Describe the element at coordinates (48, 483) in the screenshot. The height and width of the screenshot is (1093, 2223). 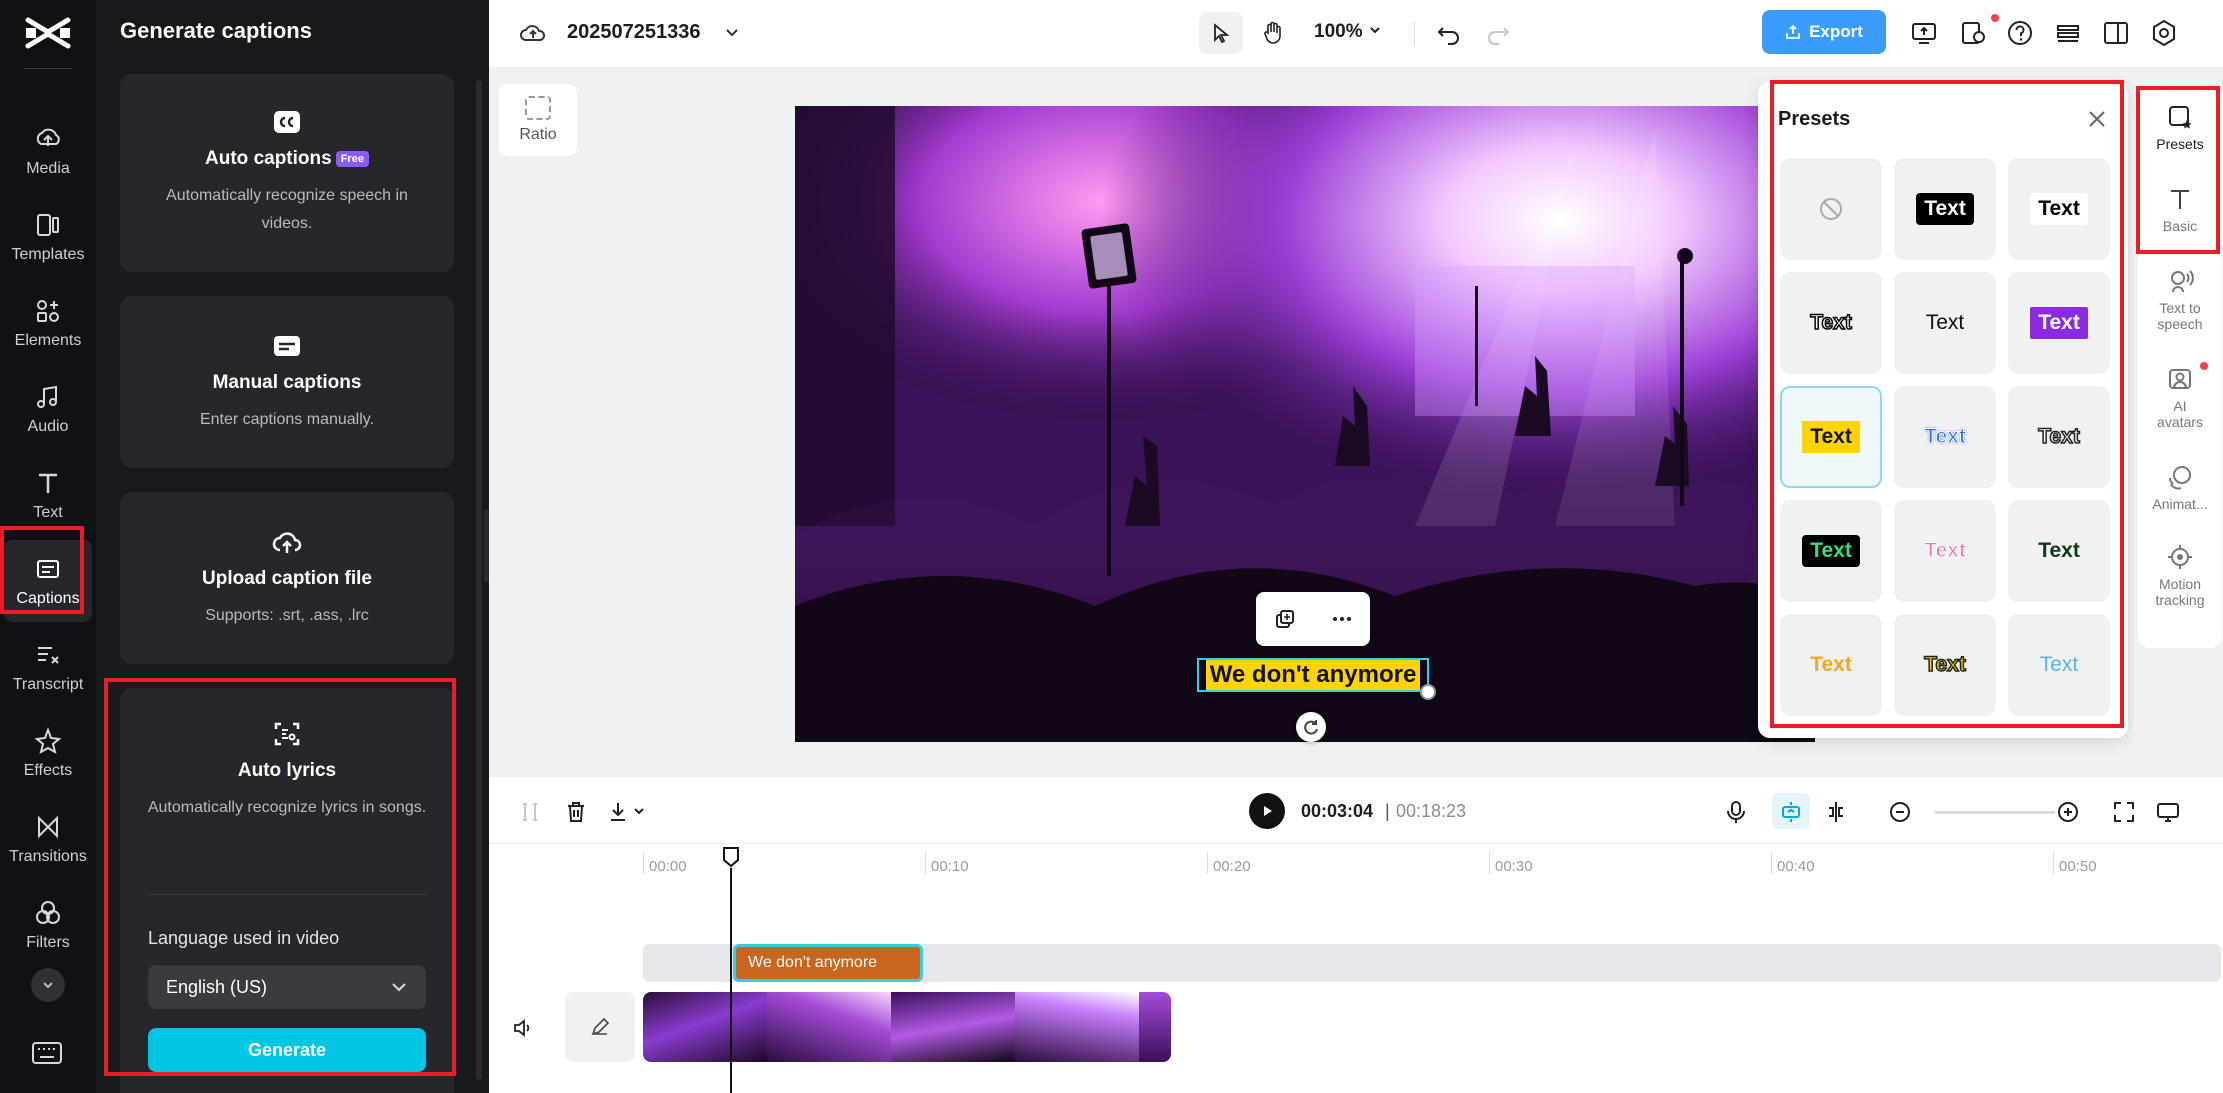
I see `text-icon` at that location.